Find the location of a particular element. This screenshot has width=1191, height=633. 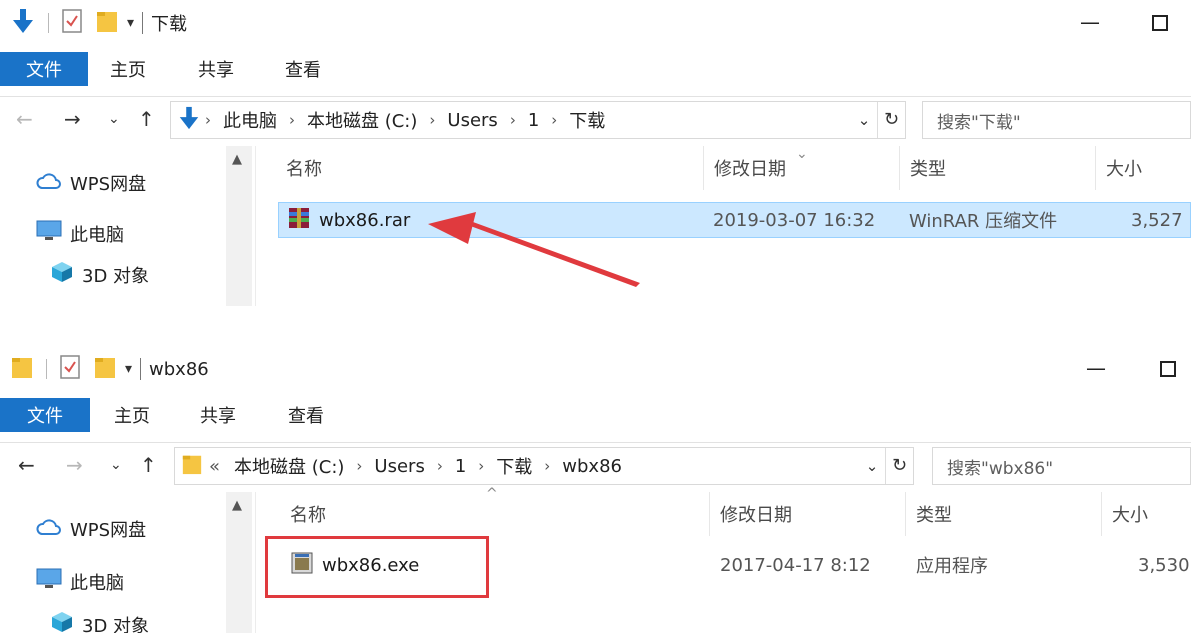

address-bar: › 此电脑 › 本地磁盘 (C:) › Users › 1 › 下载 ⌄ ↻ is located at coordinates (538, 120).